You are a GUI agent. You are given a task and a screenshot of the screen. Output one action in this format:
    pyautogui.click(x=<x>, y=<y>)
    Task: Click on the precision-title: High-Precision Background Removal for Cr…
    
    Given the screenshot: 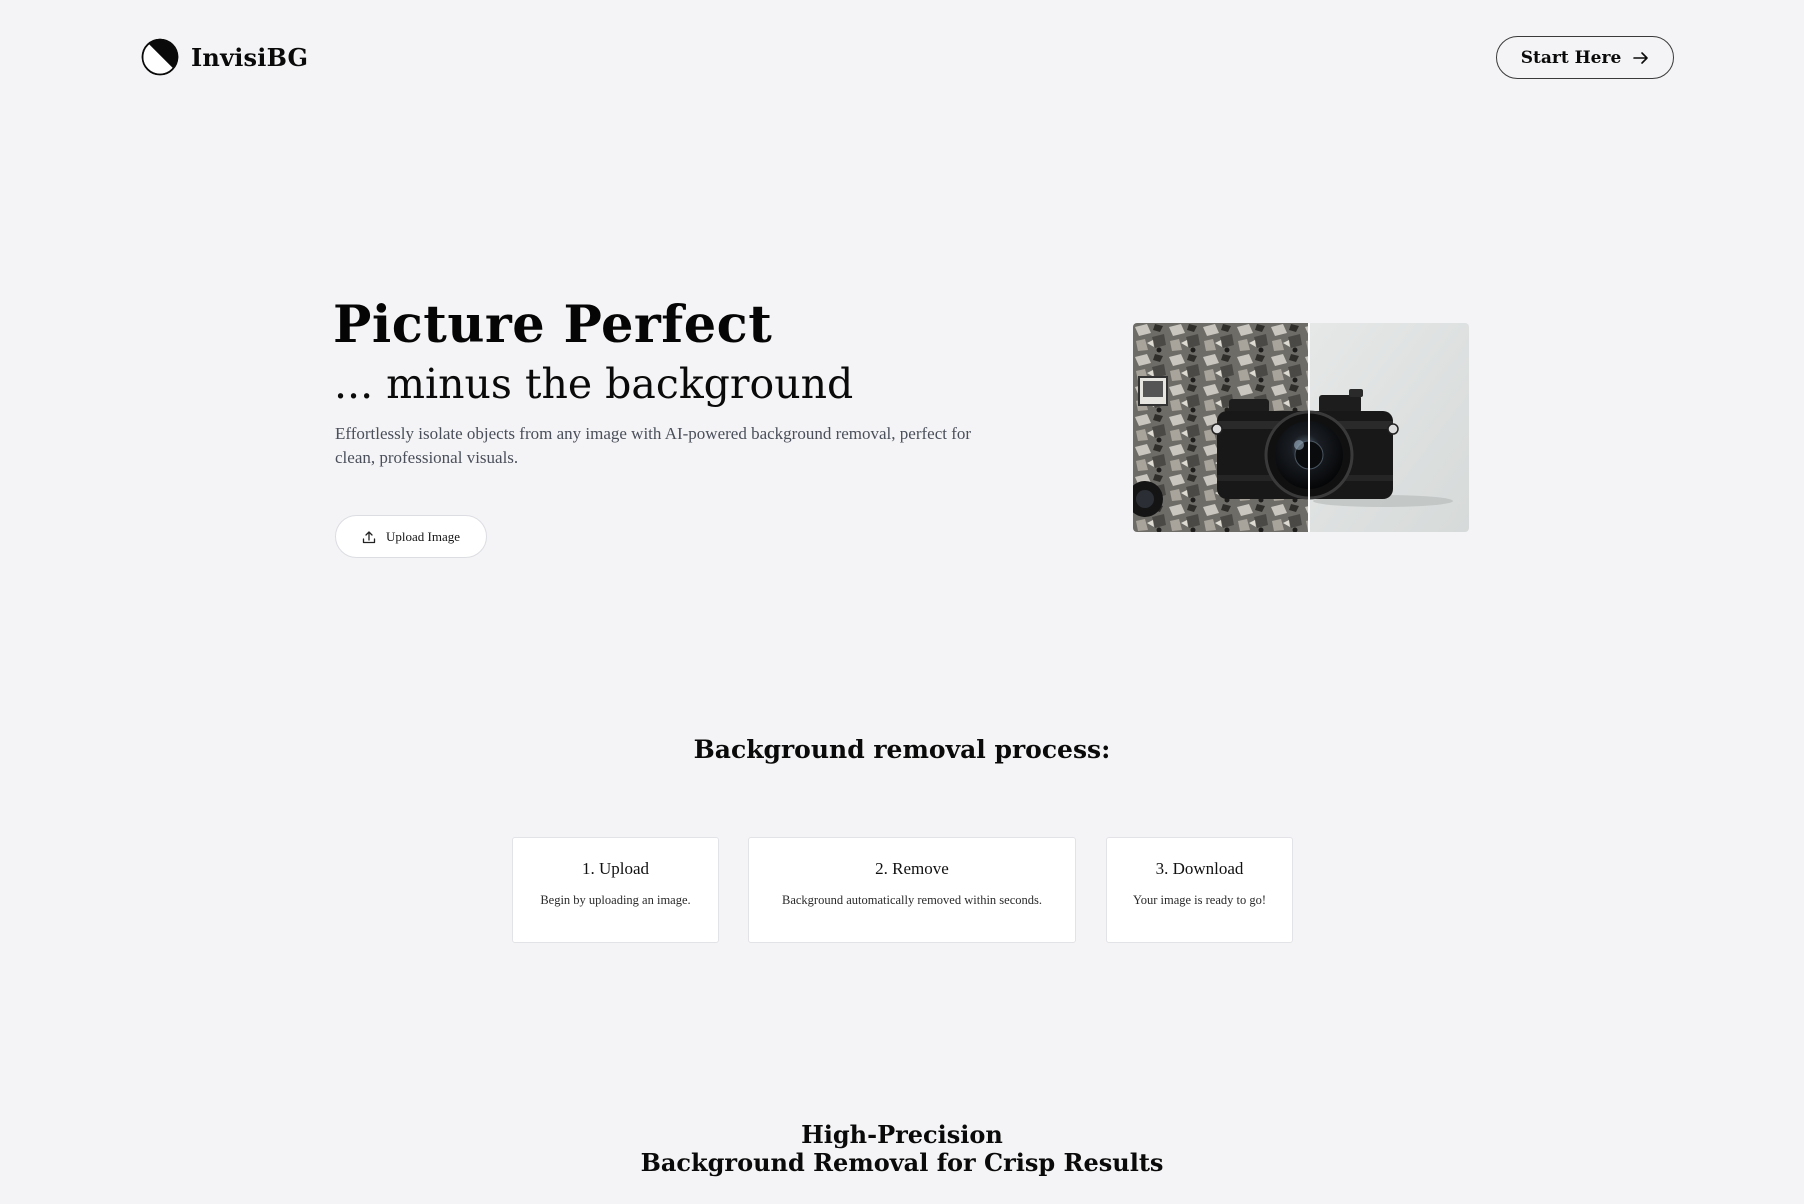 What is the action you would take?
    pyautogui.click(x=902, y=1149)
    